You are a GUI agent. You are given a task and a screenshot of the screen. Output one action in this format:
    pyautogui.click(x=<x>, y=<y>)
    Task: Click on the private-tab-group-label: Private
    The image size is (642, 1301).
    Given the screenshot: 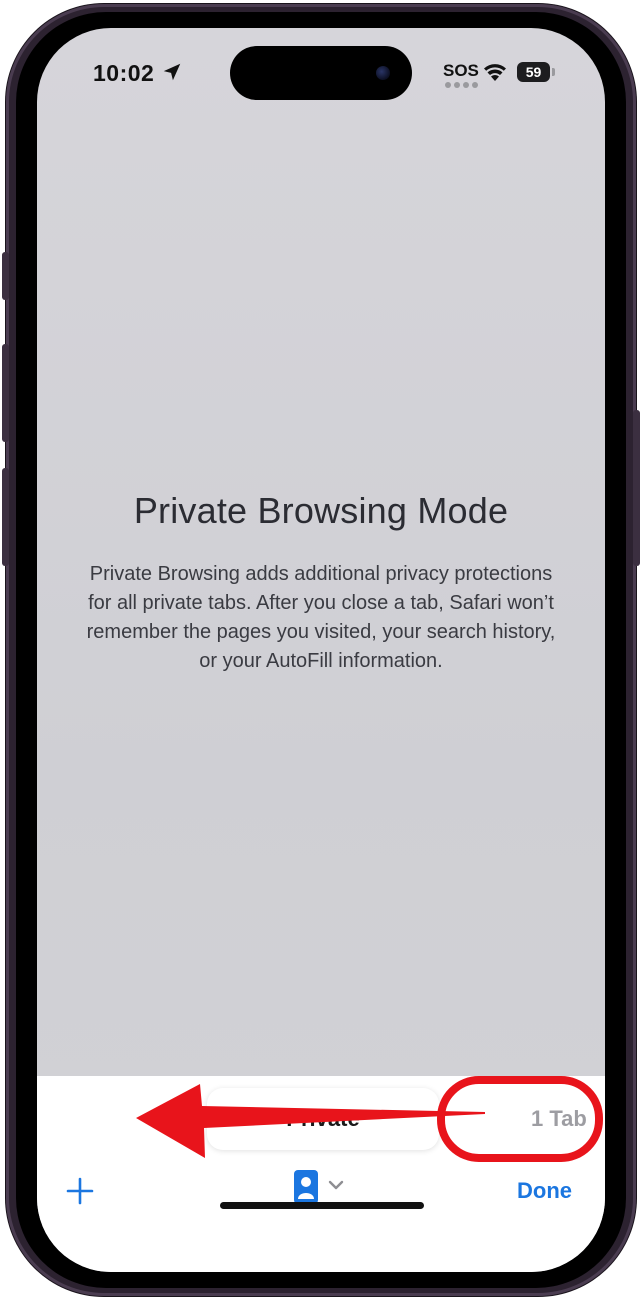 What is the action you would take?
    pyautogui.click(x=323, y=1118)
    